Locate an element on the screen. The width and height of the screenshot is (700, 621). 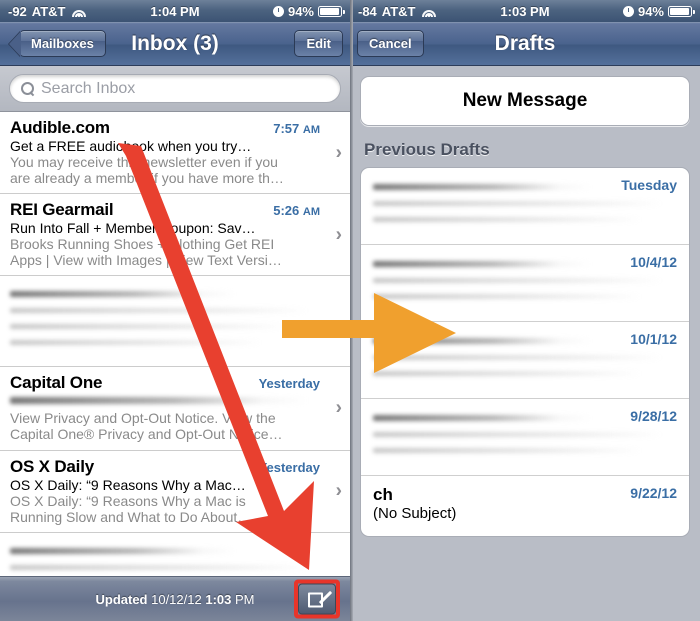
signal-strength-label: -92 is located at coordinates (17, 11).